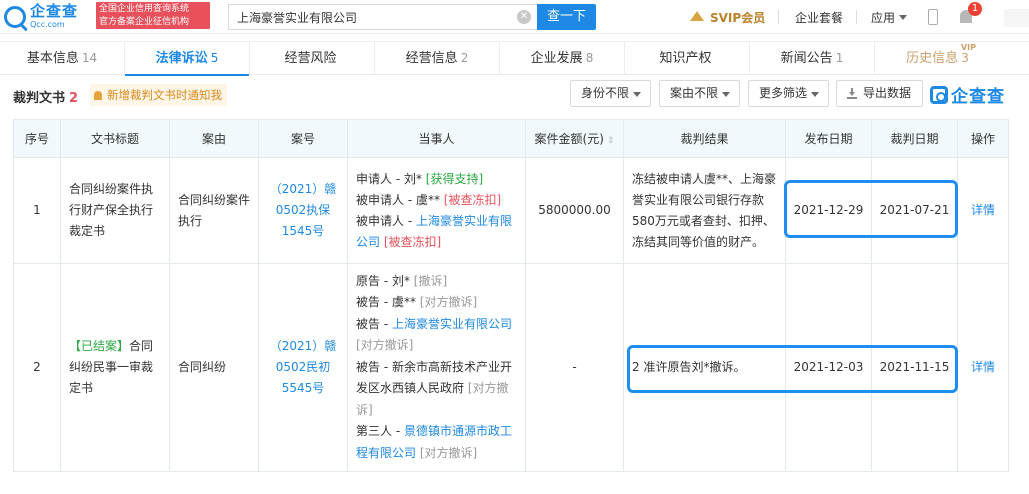 Image resolution: width=1029 pixels, height=494 pixels. Describe the element at coordinates (610, 93) in the screenshot. I see `filter-identity: 身份不限` at that location.